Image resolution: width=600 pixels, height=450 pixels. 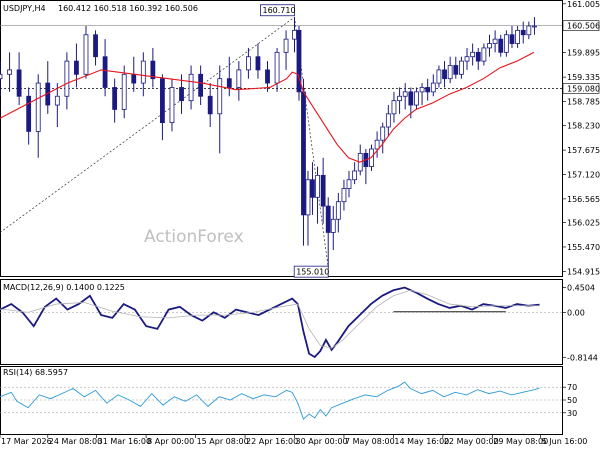 I want to click on macd-title: MACD(12,26,9) 0.1400 0.1225, so click(x=64, y=287).